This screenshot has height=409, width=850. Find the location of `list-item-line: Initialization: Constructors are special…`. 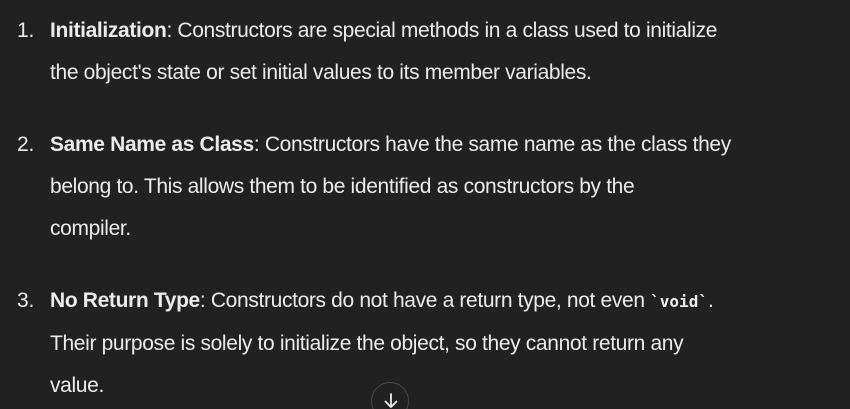

list-item-line: Initialization: Constructors are special… is located at coordinates (447, 31).